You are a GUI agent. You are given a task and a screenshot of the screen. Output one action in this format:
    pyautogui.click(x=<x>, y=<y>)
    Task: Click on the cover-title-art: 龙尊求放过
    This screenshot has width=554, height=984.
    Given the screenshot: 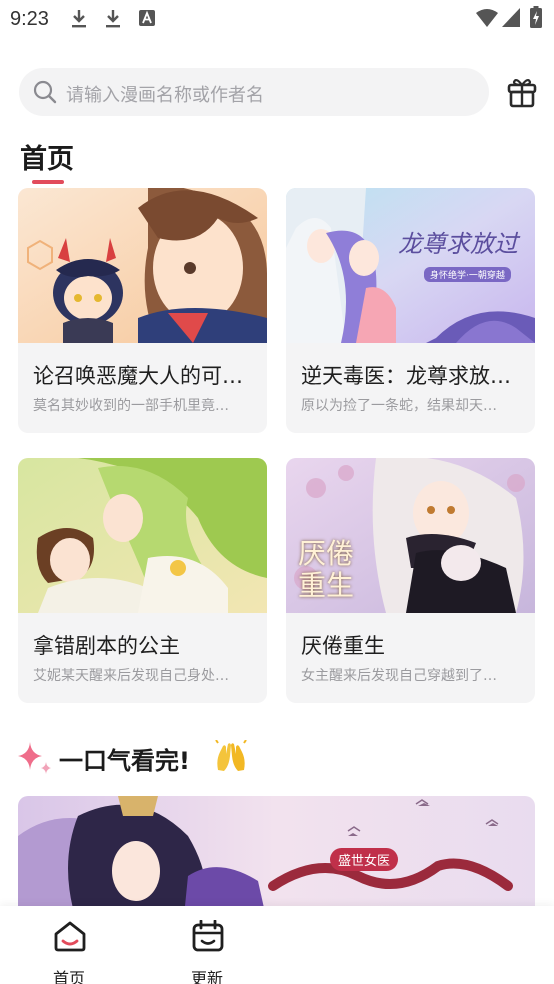 What is the action you would take?
    pyautogui.click(x=458, y=244)
    